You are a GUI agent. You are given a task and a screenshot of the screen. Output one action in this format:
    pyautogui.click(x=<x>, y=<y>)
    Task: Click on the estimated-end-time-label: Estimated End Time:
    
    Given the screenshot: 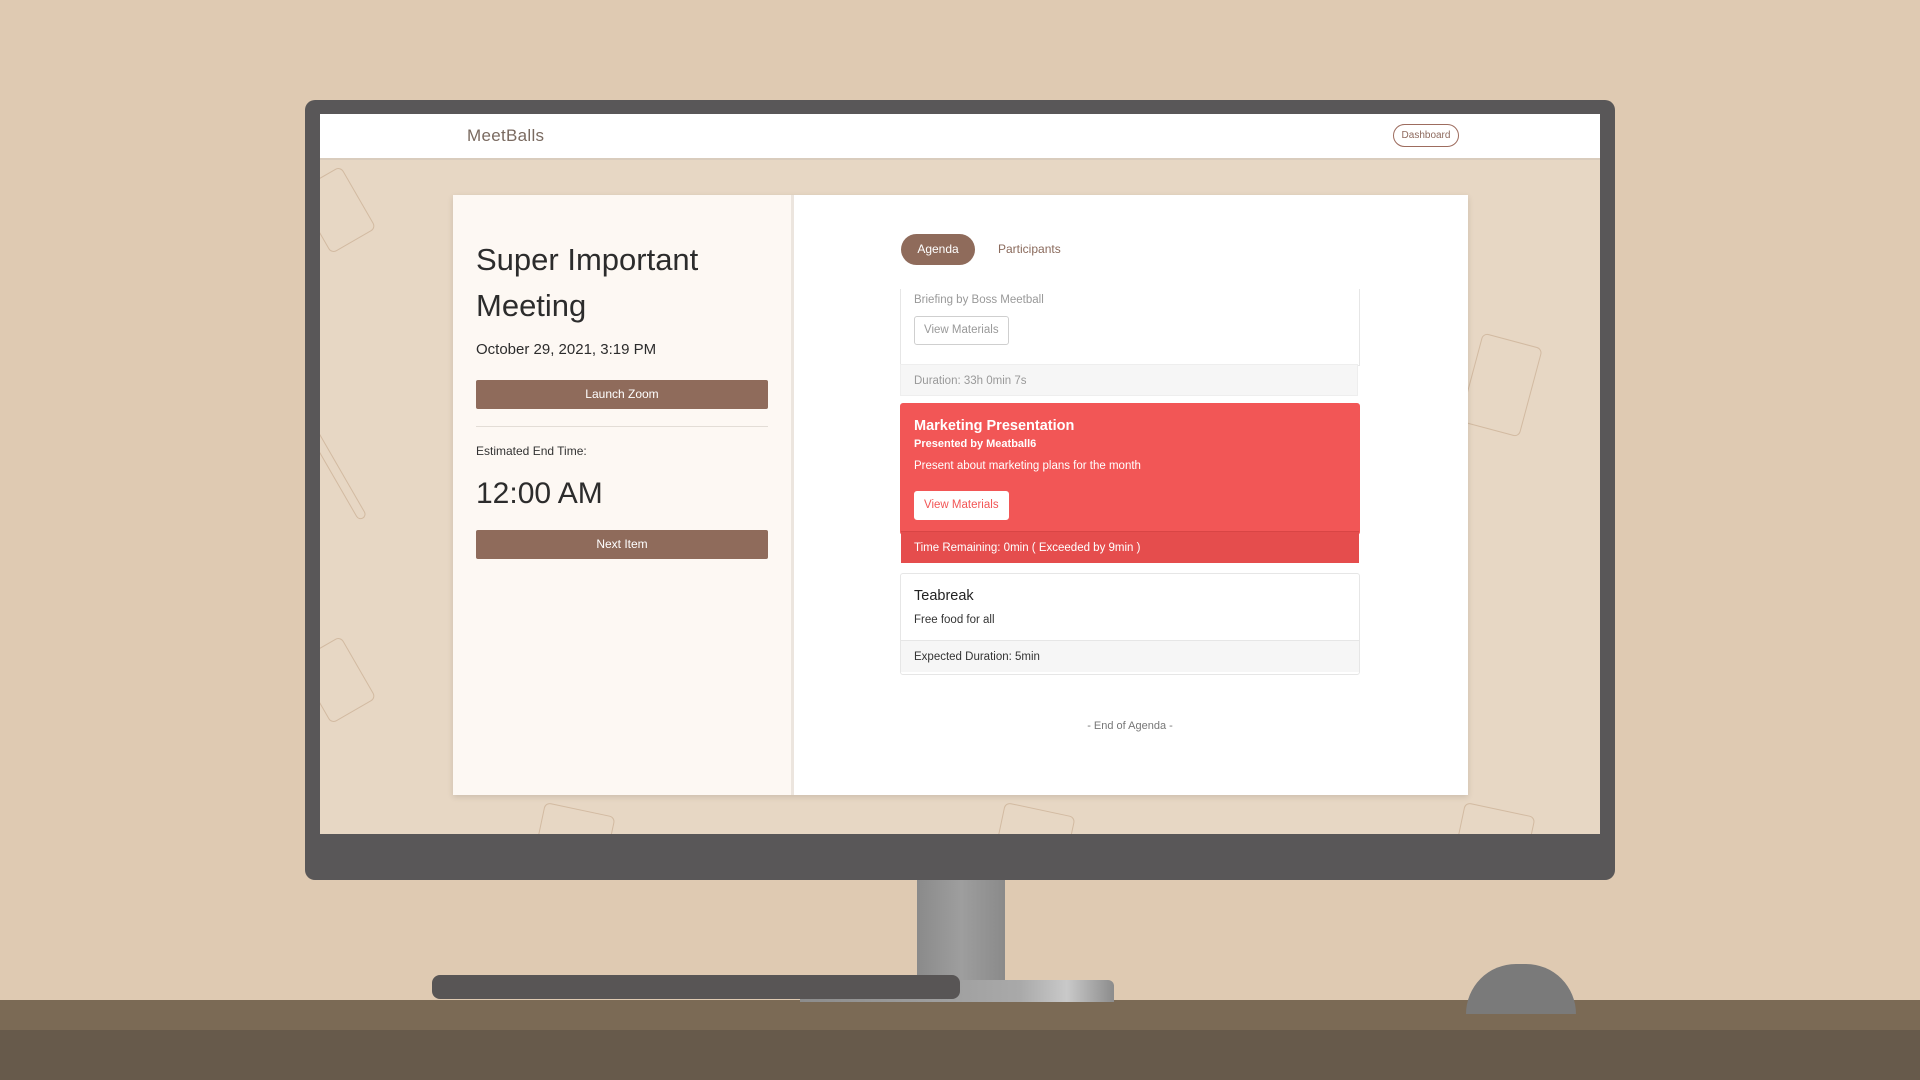 What is the action you would take?
    pyautogui.click(x=531, y=451)
    